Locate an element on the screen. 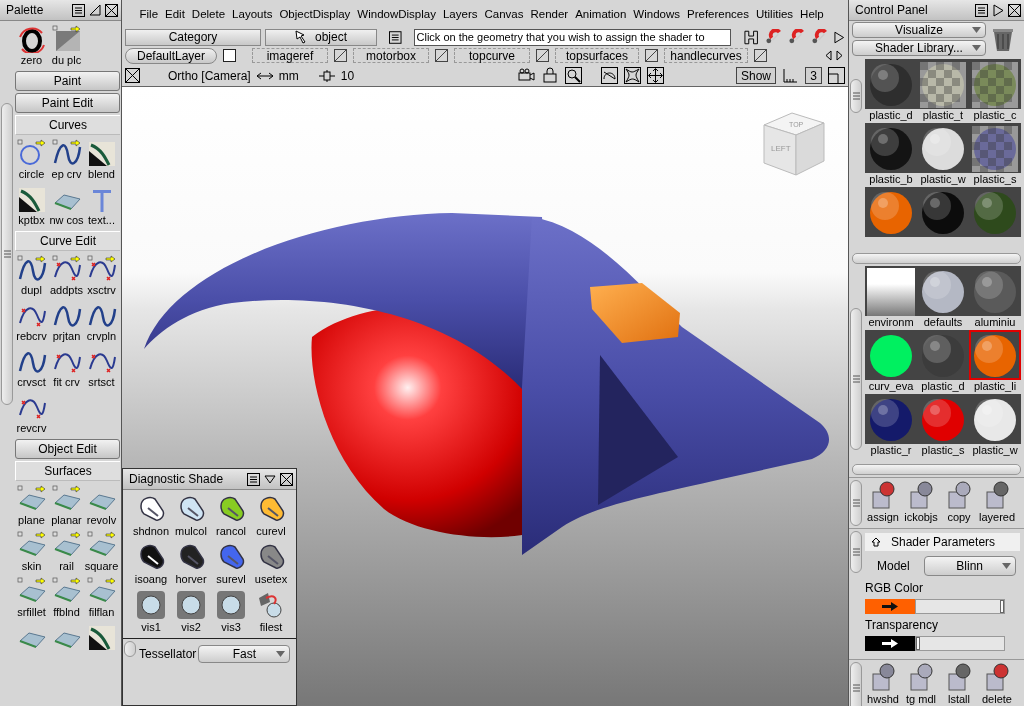 Image resolution: width=1024 pixels, height=706 pixels. shade-mode-button: surevl is located at coordinates (231, 564).